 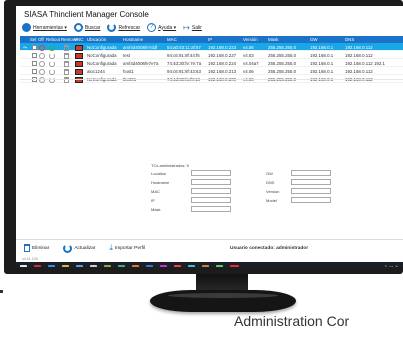 What do you see at coordinates (85, 248) in the screenshot?
I see `actualizar-label: Actualizar` at bounding box center [85, 248].